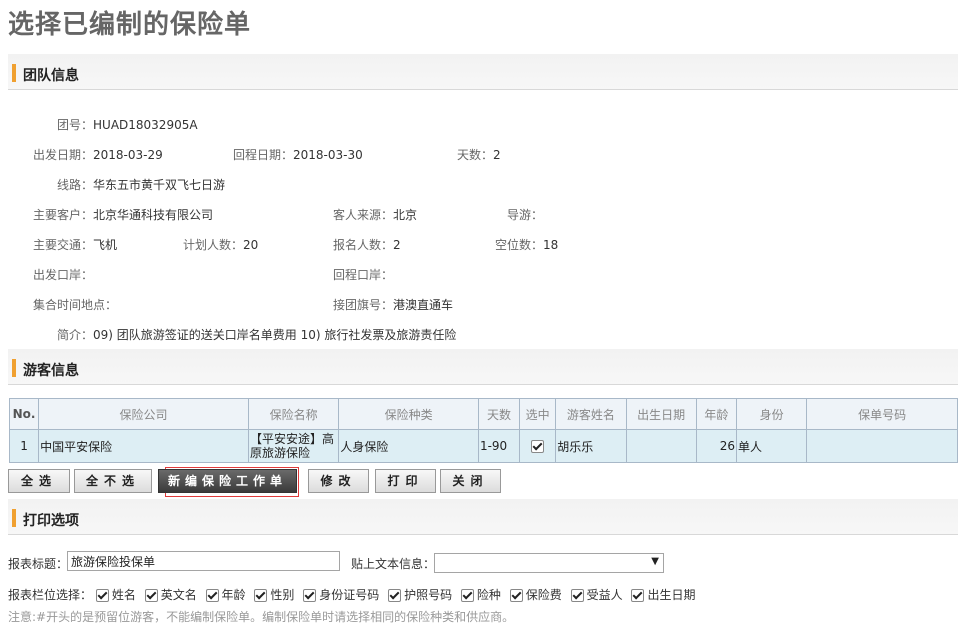 This screenshot has height=625, width=978. I want to click on group-no-row: 团号：HUAD18032905A, so click(127, 124).